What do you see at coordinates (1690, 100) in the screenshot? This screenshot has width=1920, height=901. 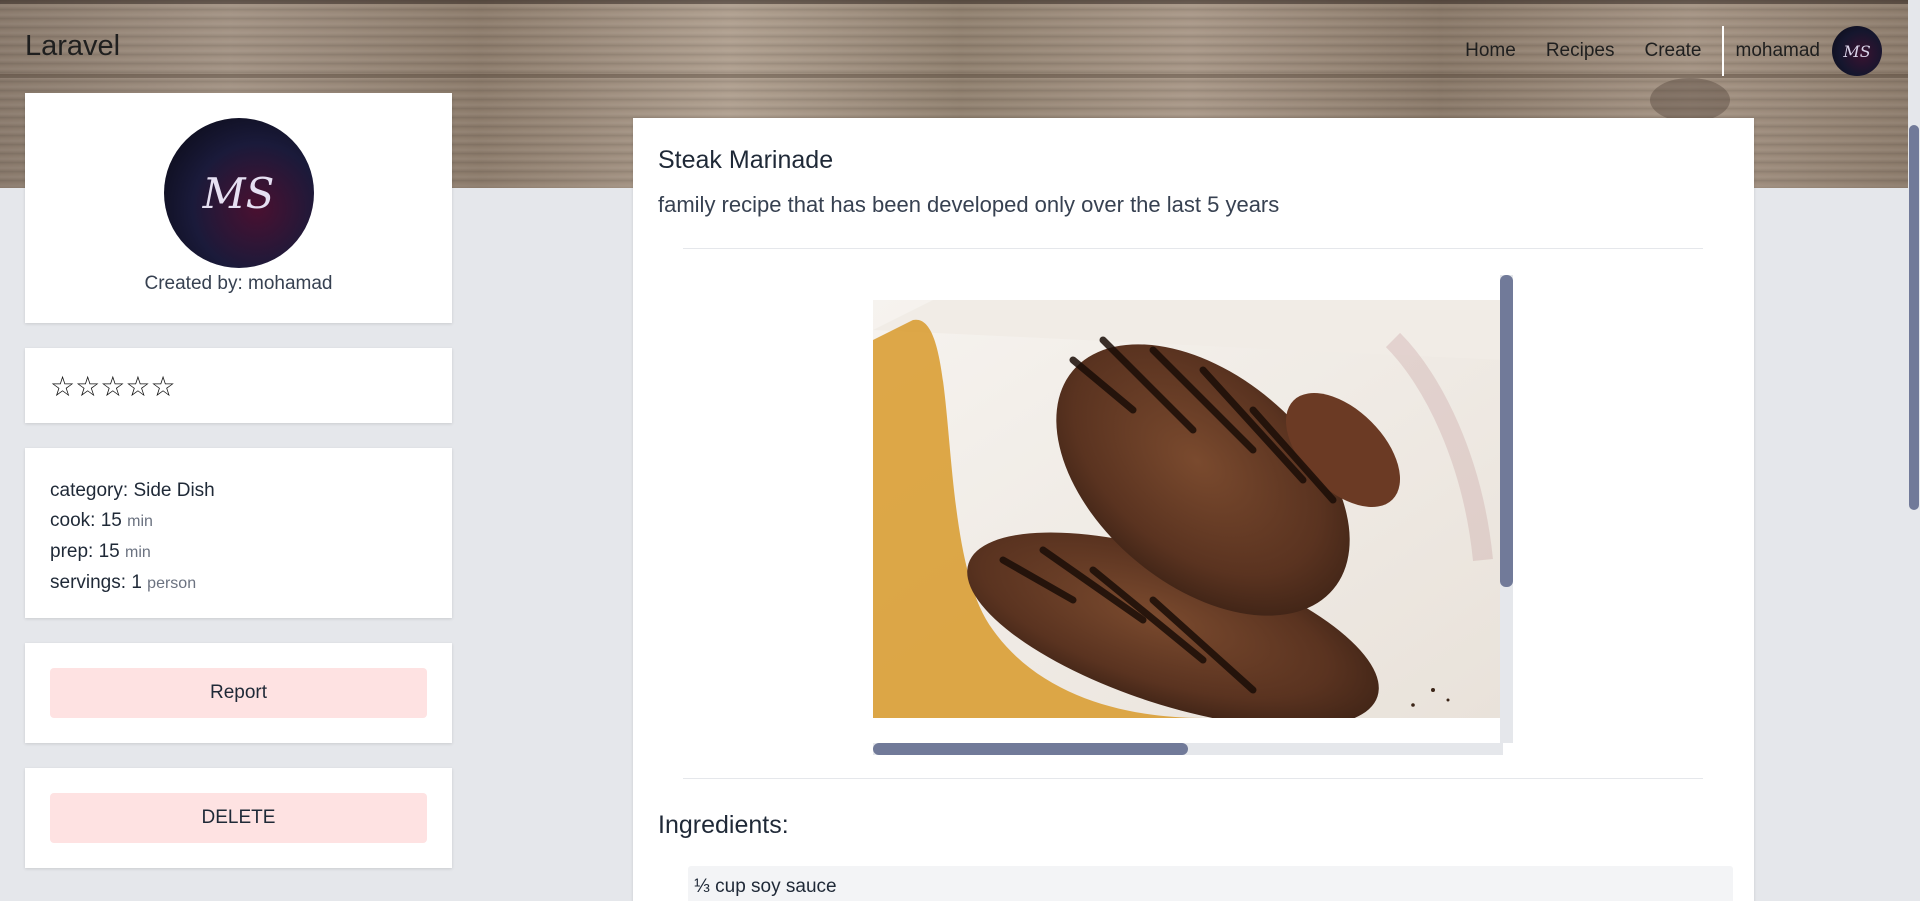 I see `wood-knot` at bounding box center [1690, 100].